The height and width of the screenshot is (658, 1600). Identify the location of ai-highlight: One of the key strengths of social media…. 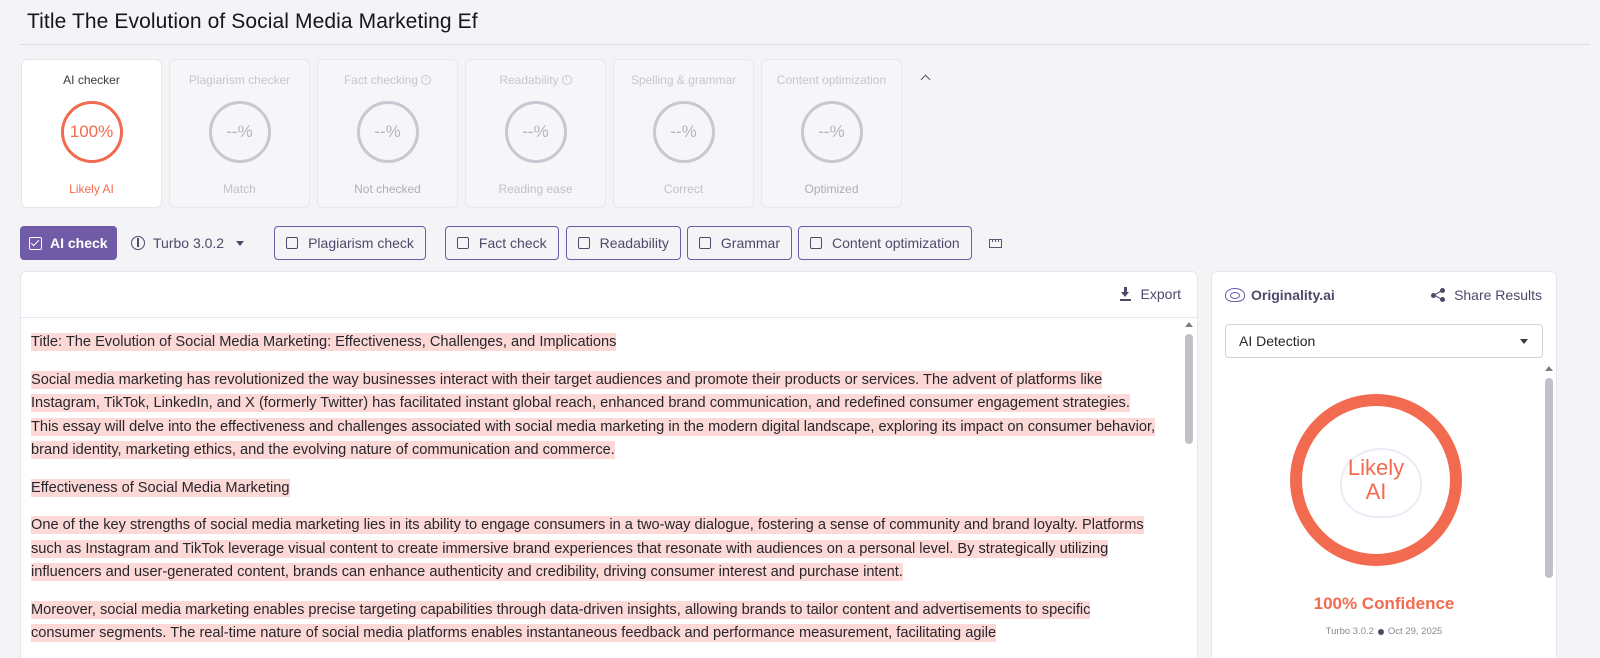
(587, 548).